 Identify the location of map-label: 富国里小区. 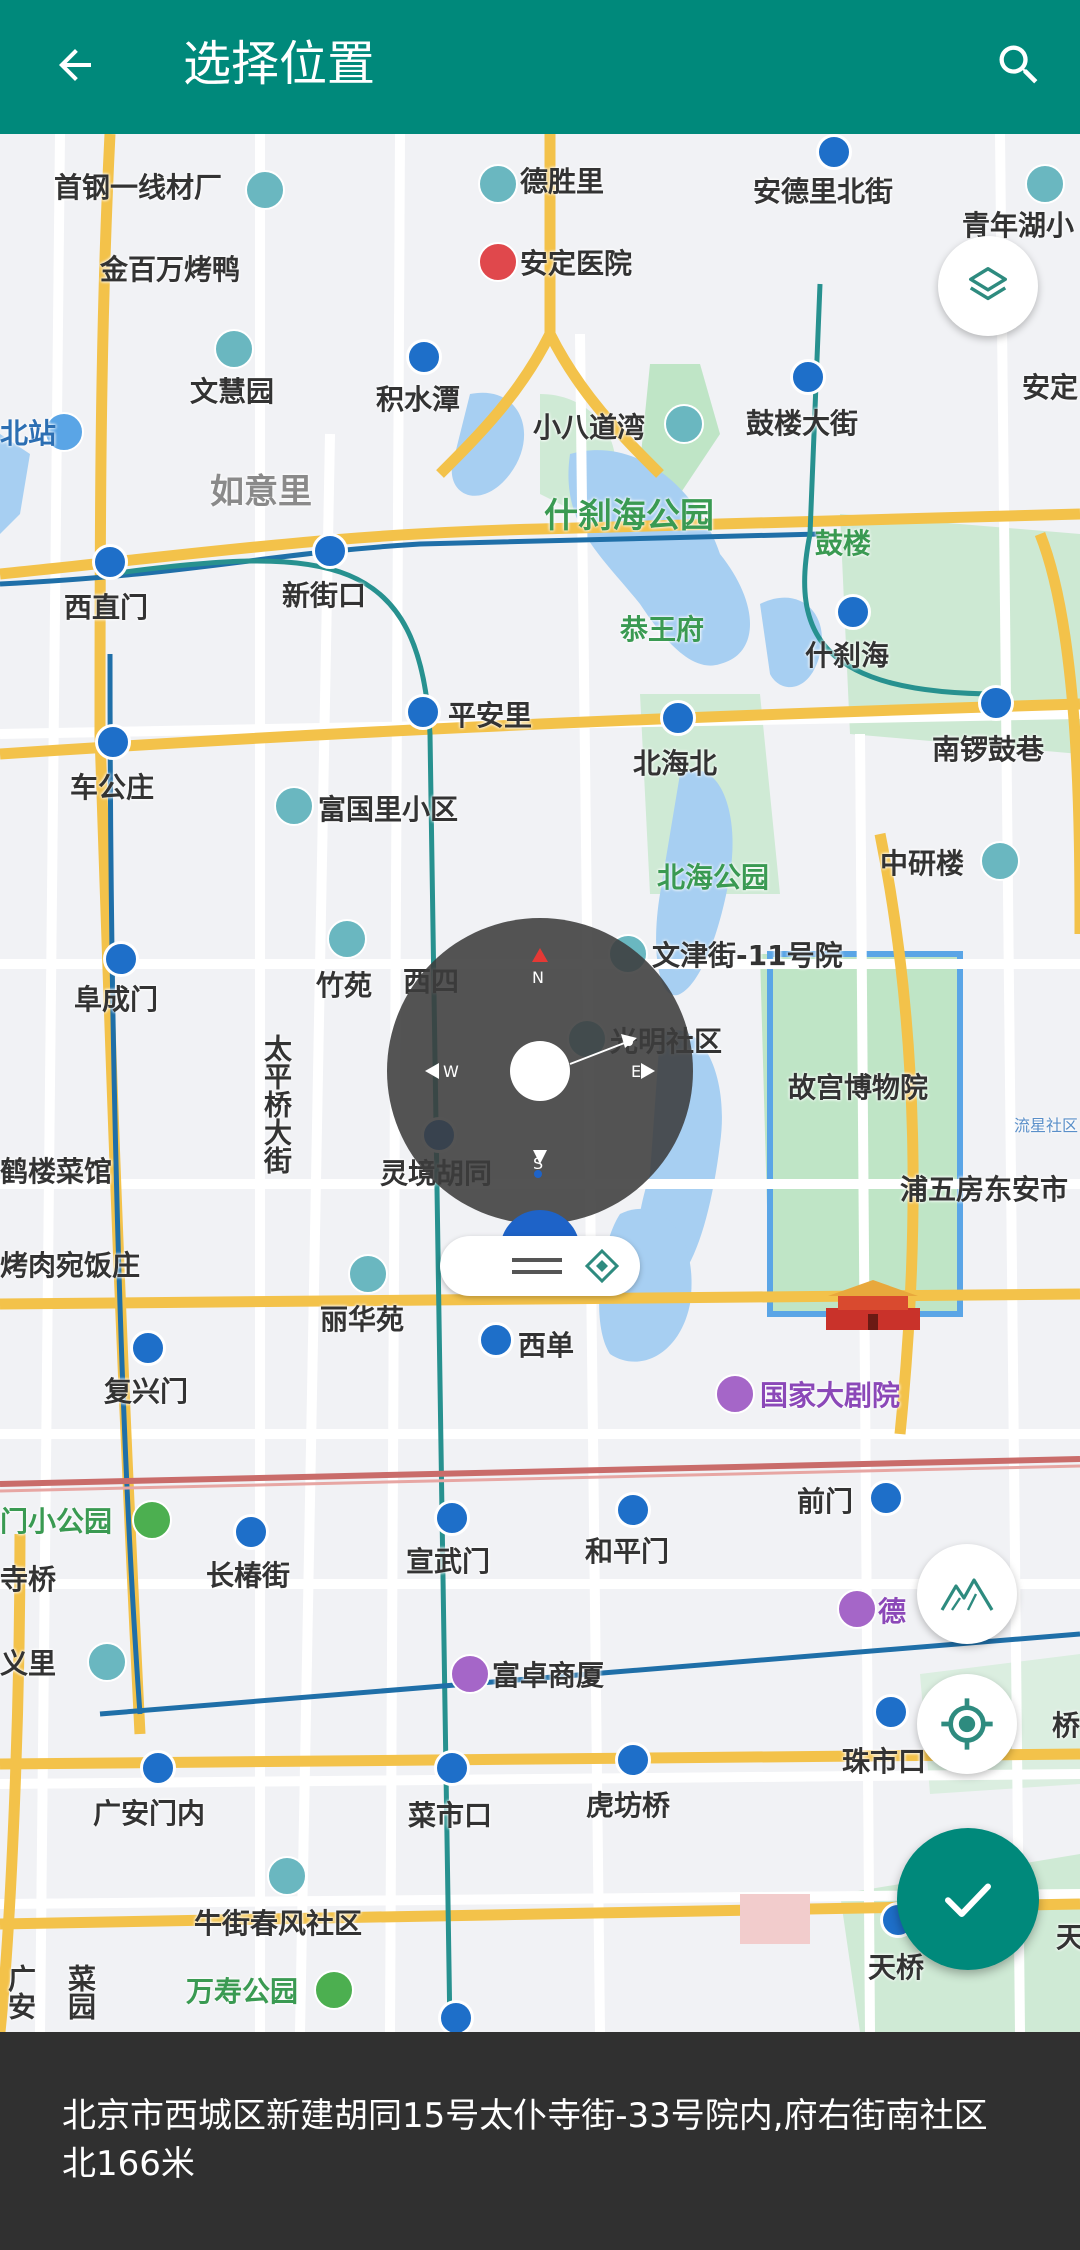
(388, 809).